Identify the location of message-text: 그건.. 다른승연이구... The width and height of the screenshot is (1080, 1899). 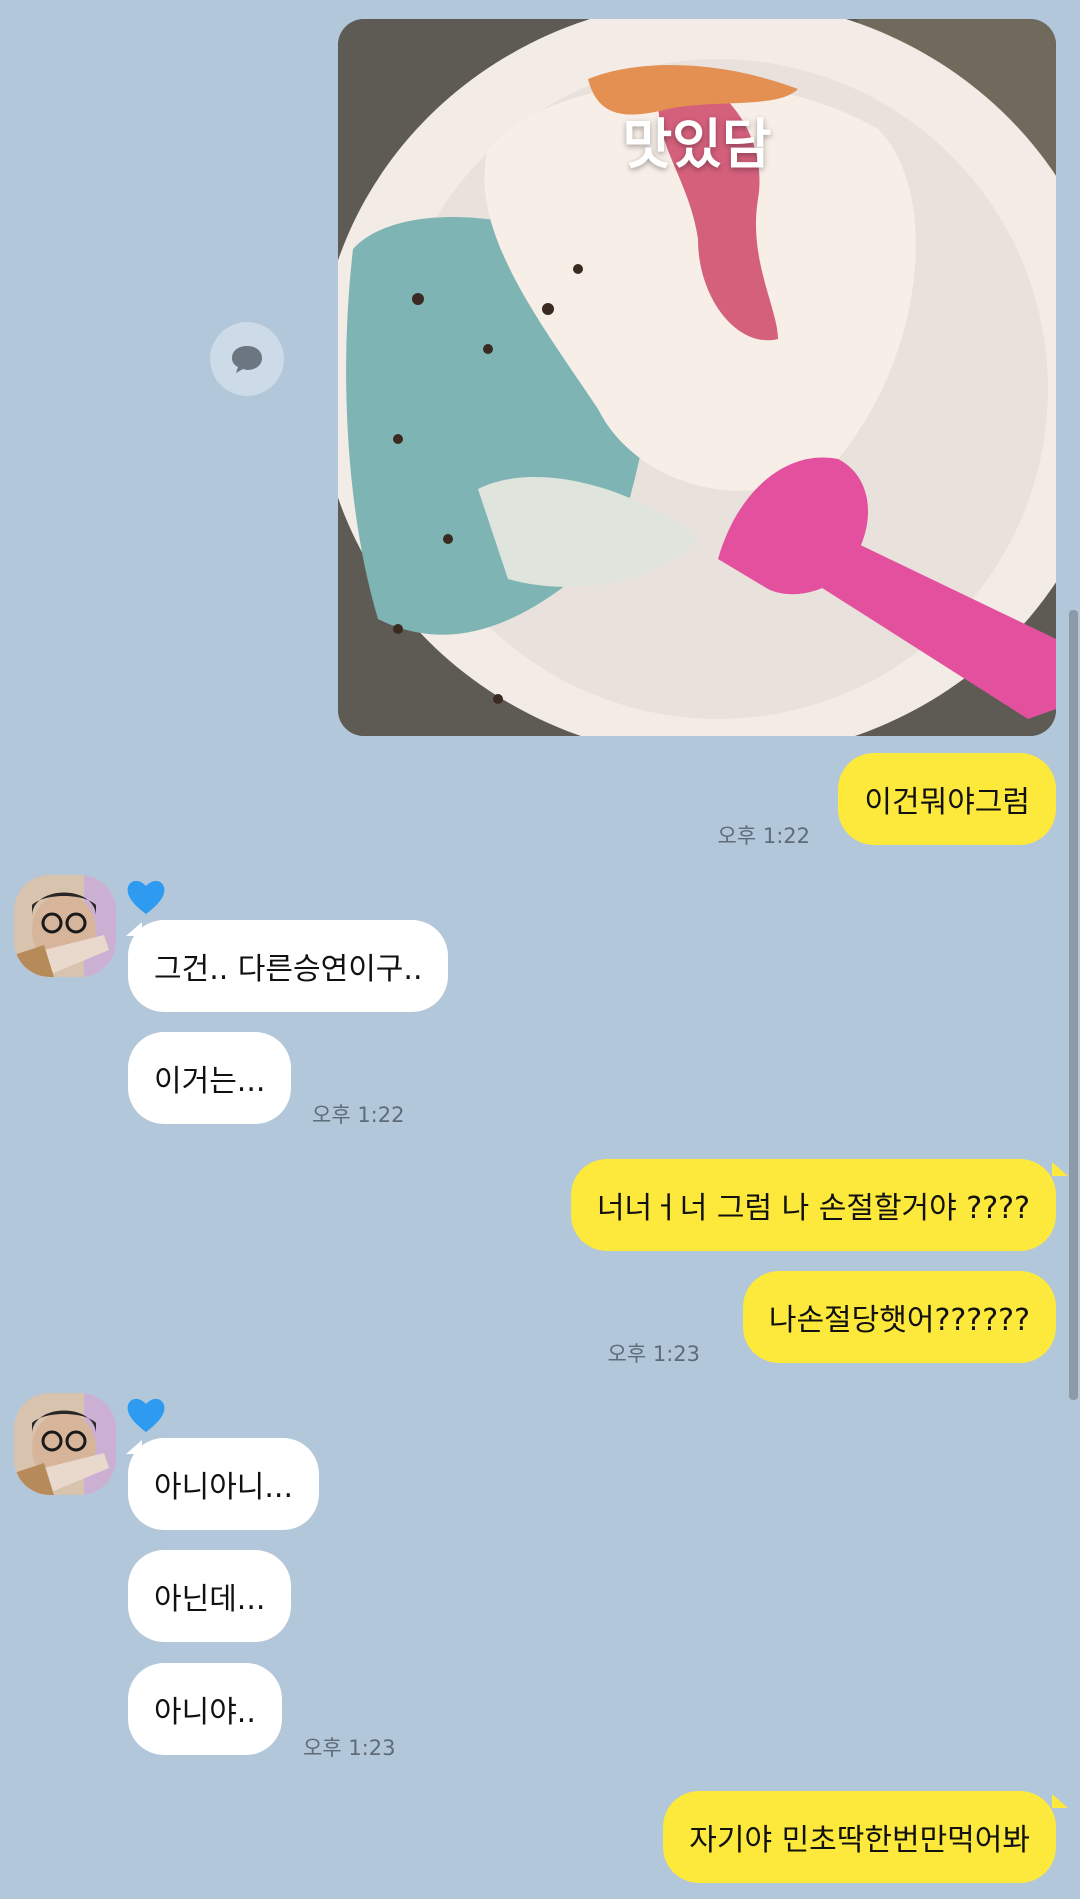
(288, 969).